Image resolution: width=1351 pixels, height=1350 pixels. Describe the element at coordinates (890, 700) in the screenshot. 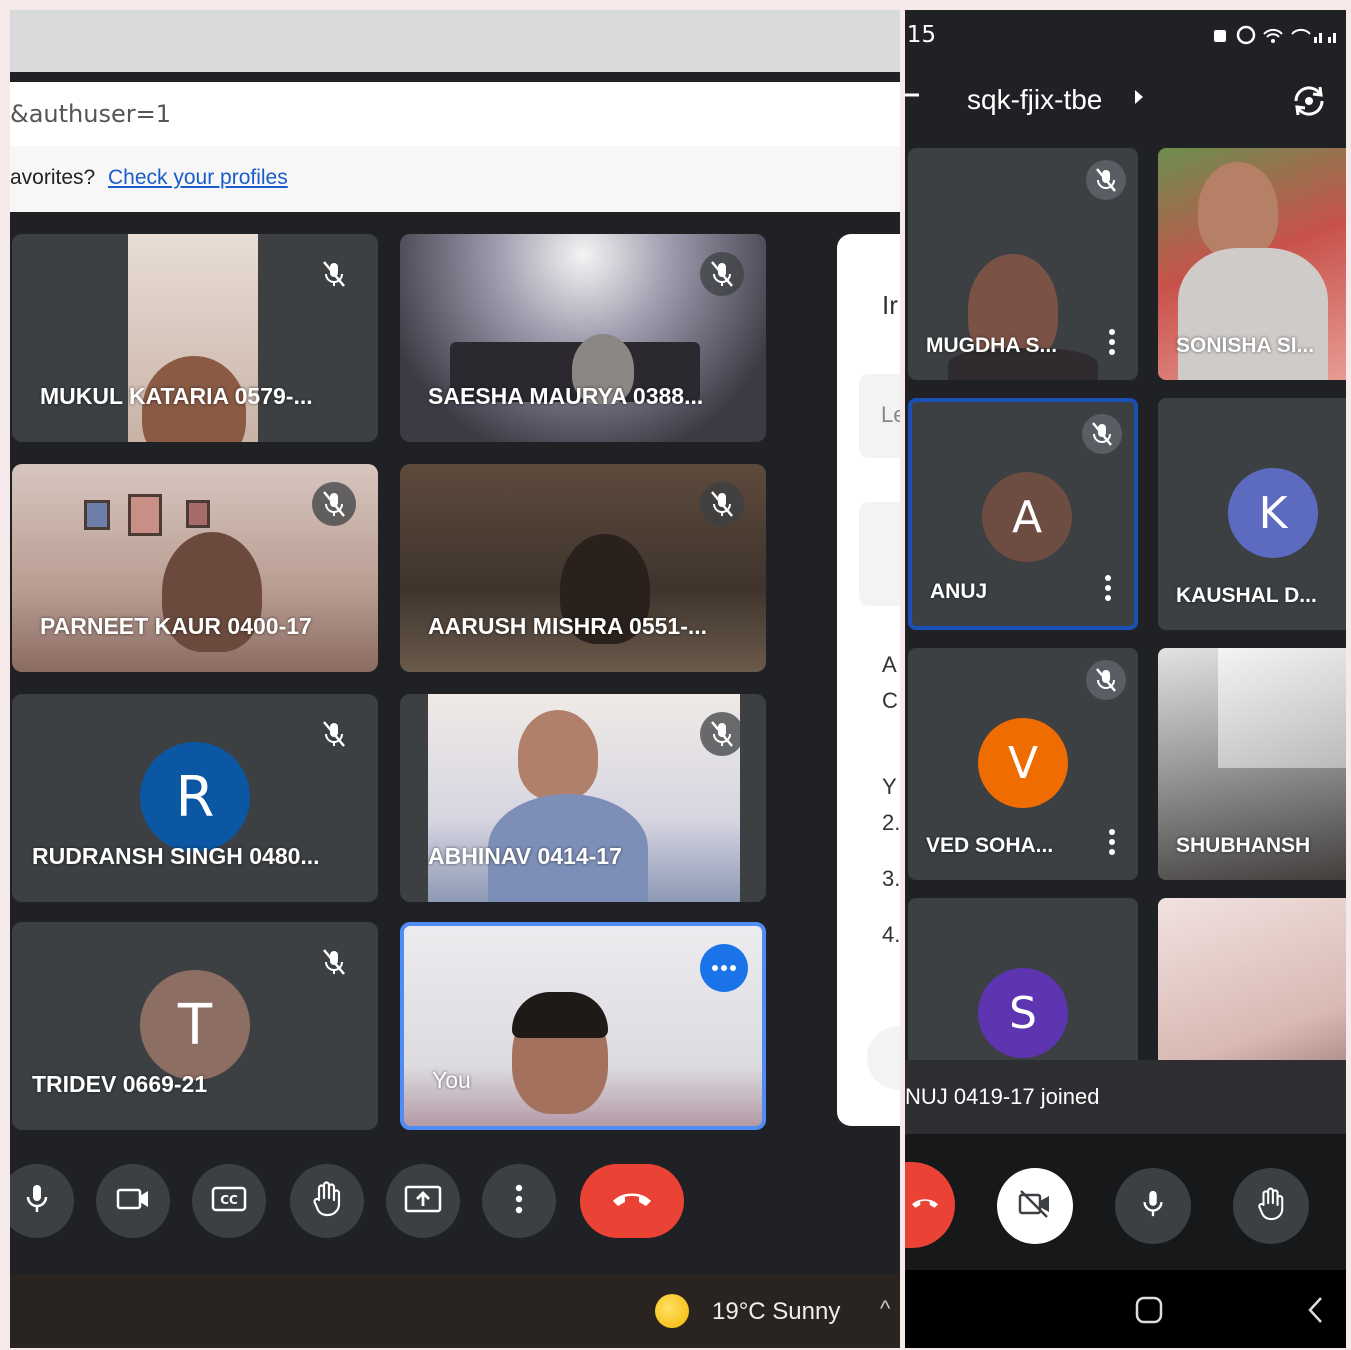

I see `panel-text: C` at that location.